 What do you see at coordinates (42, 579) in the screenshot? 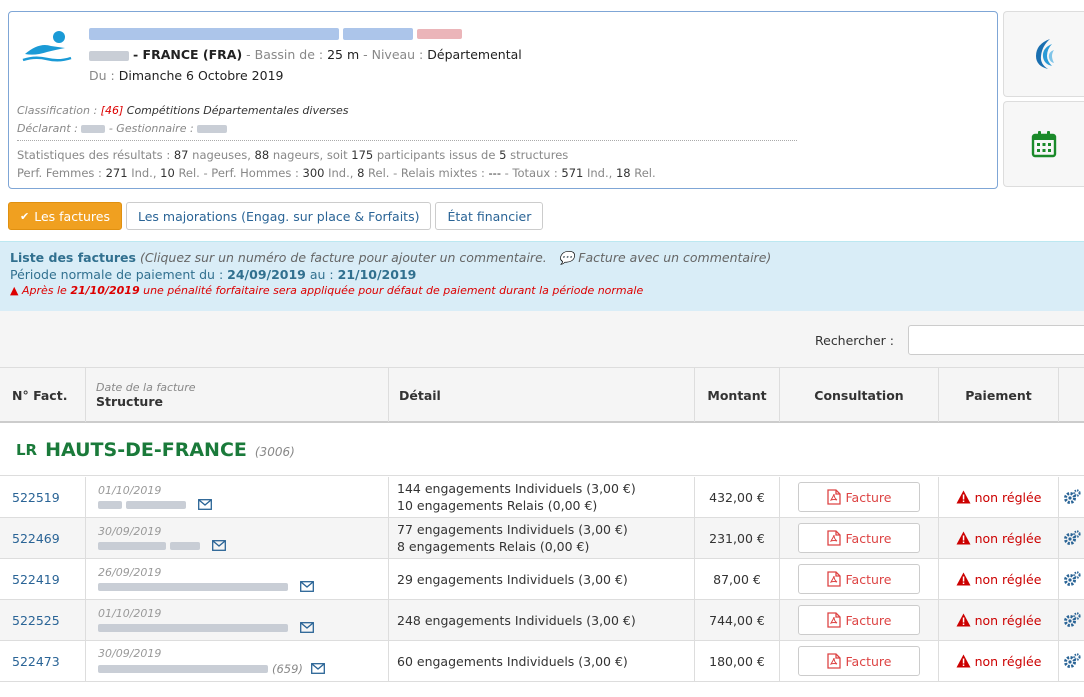
I see `invoice-number-link: 522419` at bounding box center [42, 579].